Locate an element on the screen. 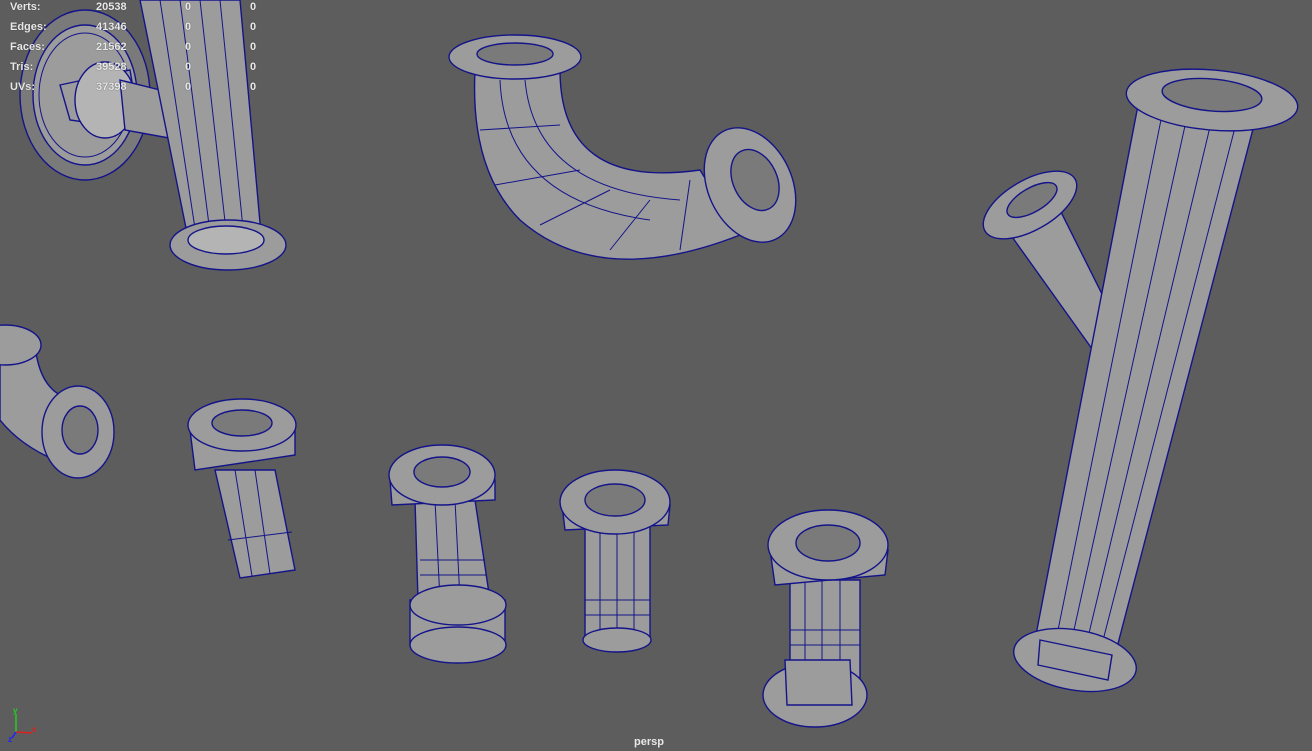 This screenshot has width=1312, height=751. hud-row-uvs: UVs: 37398 0 0 is located at coordinates (140, 90).